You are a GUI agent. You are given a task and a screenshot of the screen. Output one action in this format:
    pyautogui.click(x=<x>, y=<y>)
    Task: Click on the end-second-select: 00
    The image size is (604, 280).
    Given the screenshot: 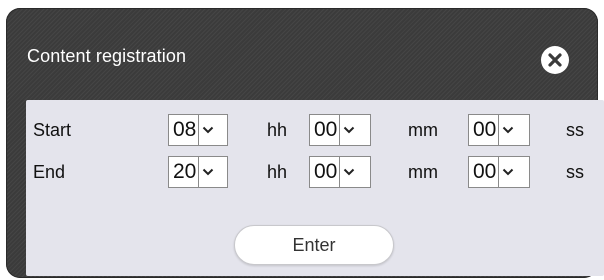 What is the action you would take?
    pyautogui.click(x=499, y=172)
    